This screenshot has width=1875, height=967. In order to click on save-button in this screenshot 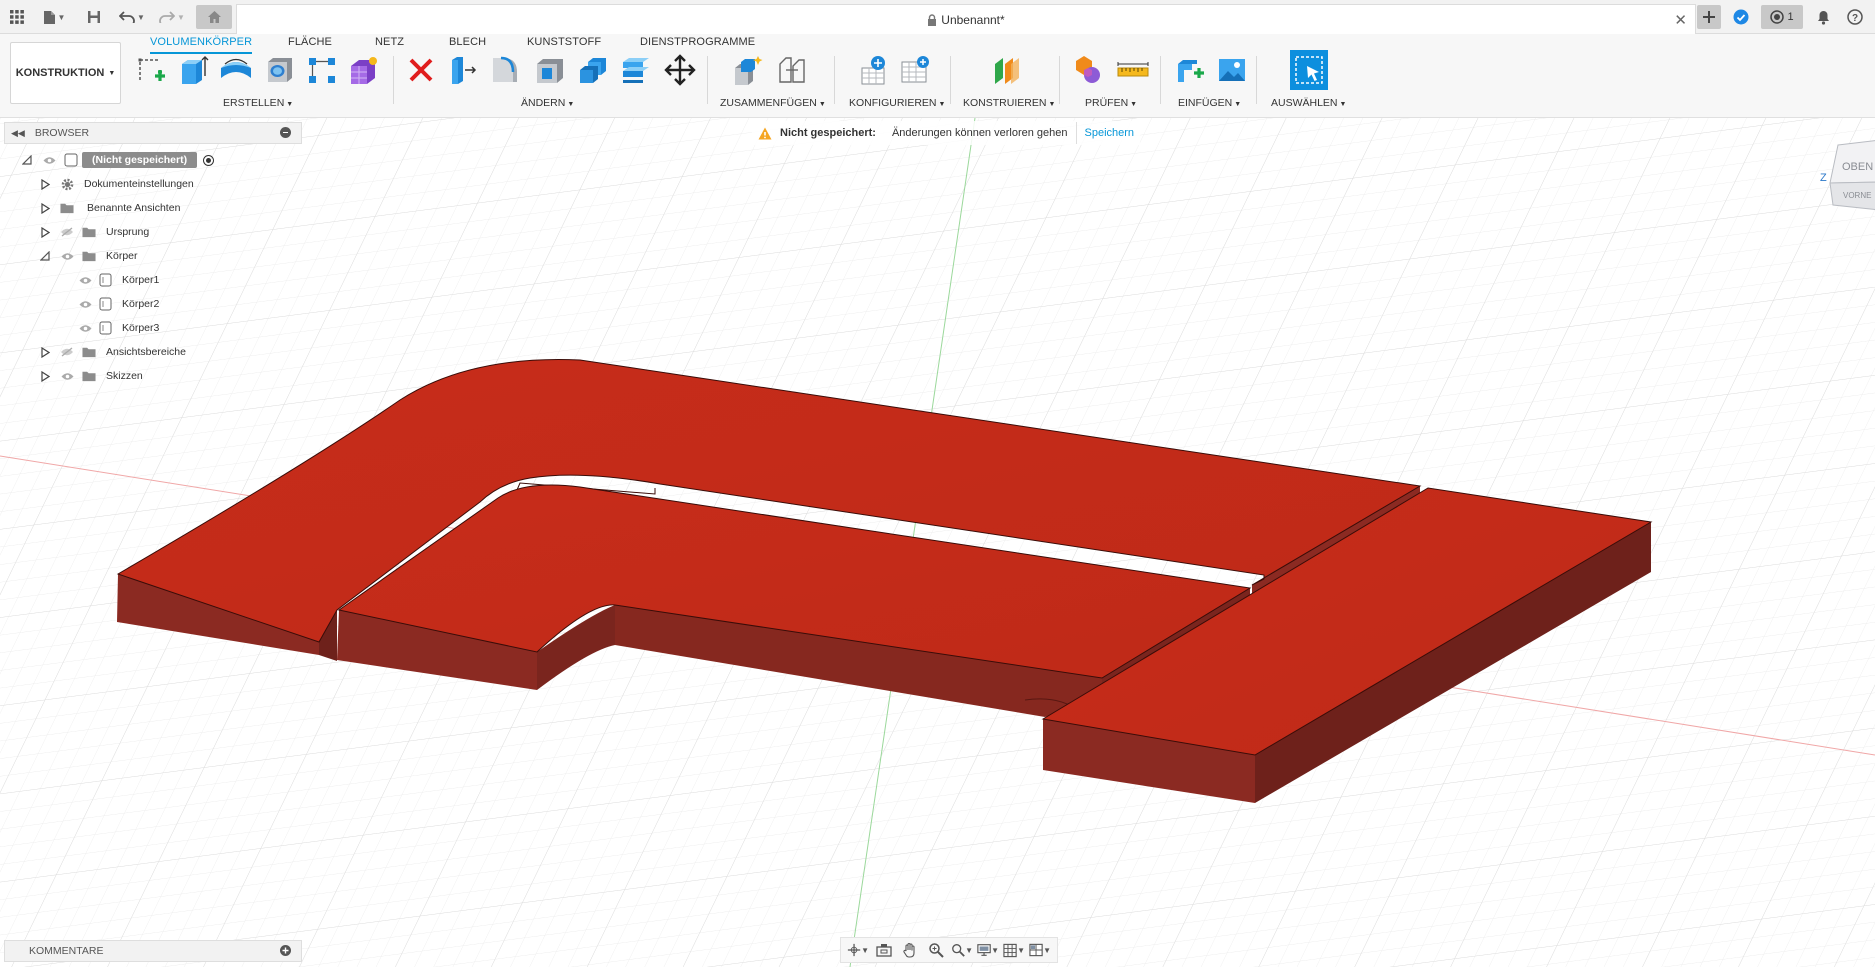, I will do `click(94, 17)`.